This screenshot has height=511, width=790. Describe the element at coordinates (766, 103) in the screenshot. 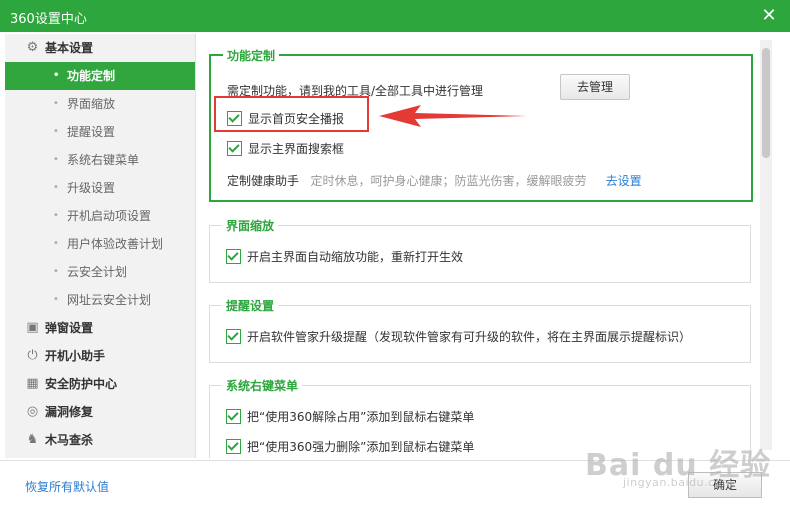

I see `scrollbar-thumb` at that location.